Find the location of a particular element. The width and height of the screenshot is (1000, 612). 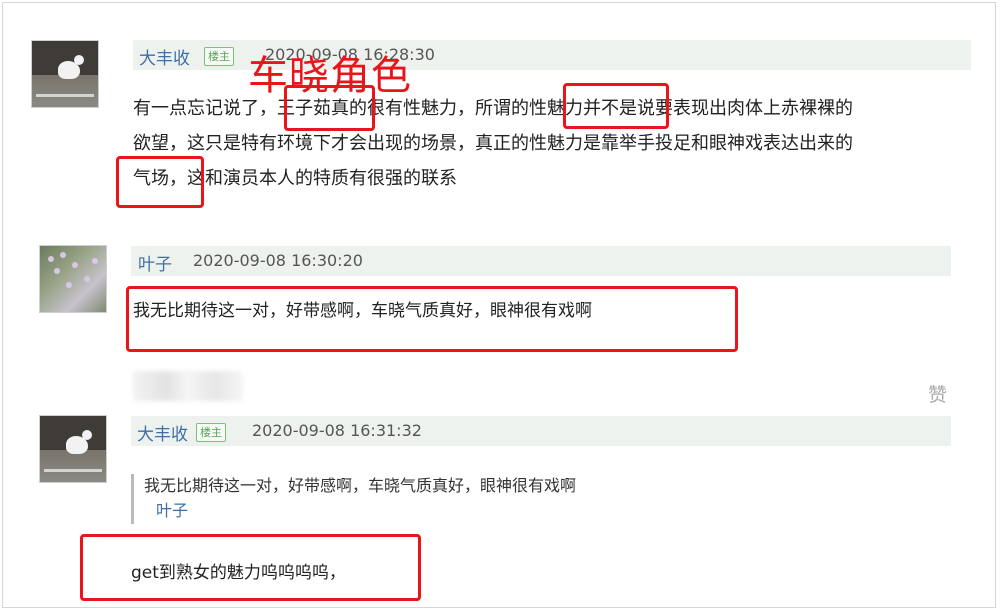

comment-text-line: 有一点忘记说了，王子茹真的很有性魅力，所谓的性魅力并不是说要表现出肉体上赤裸裸的 is located at coordinates (493, 108).